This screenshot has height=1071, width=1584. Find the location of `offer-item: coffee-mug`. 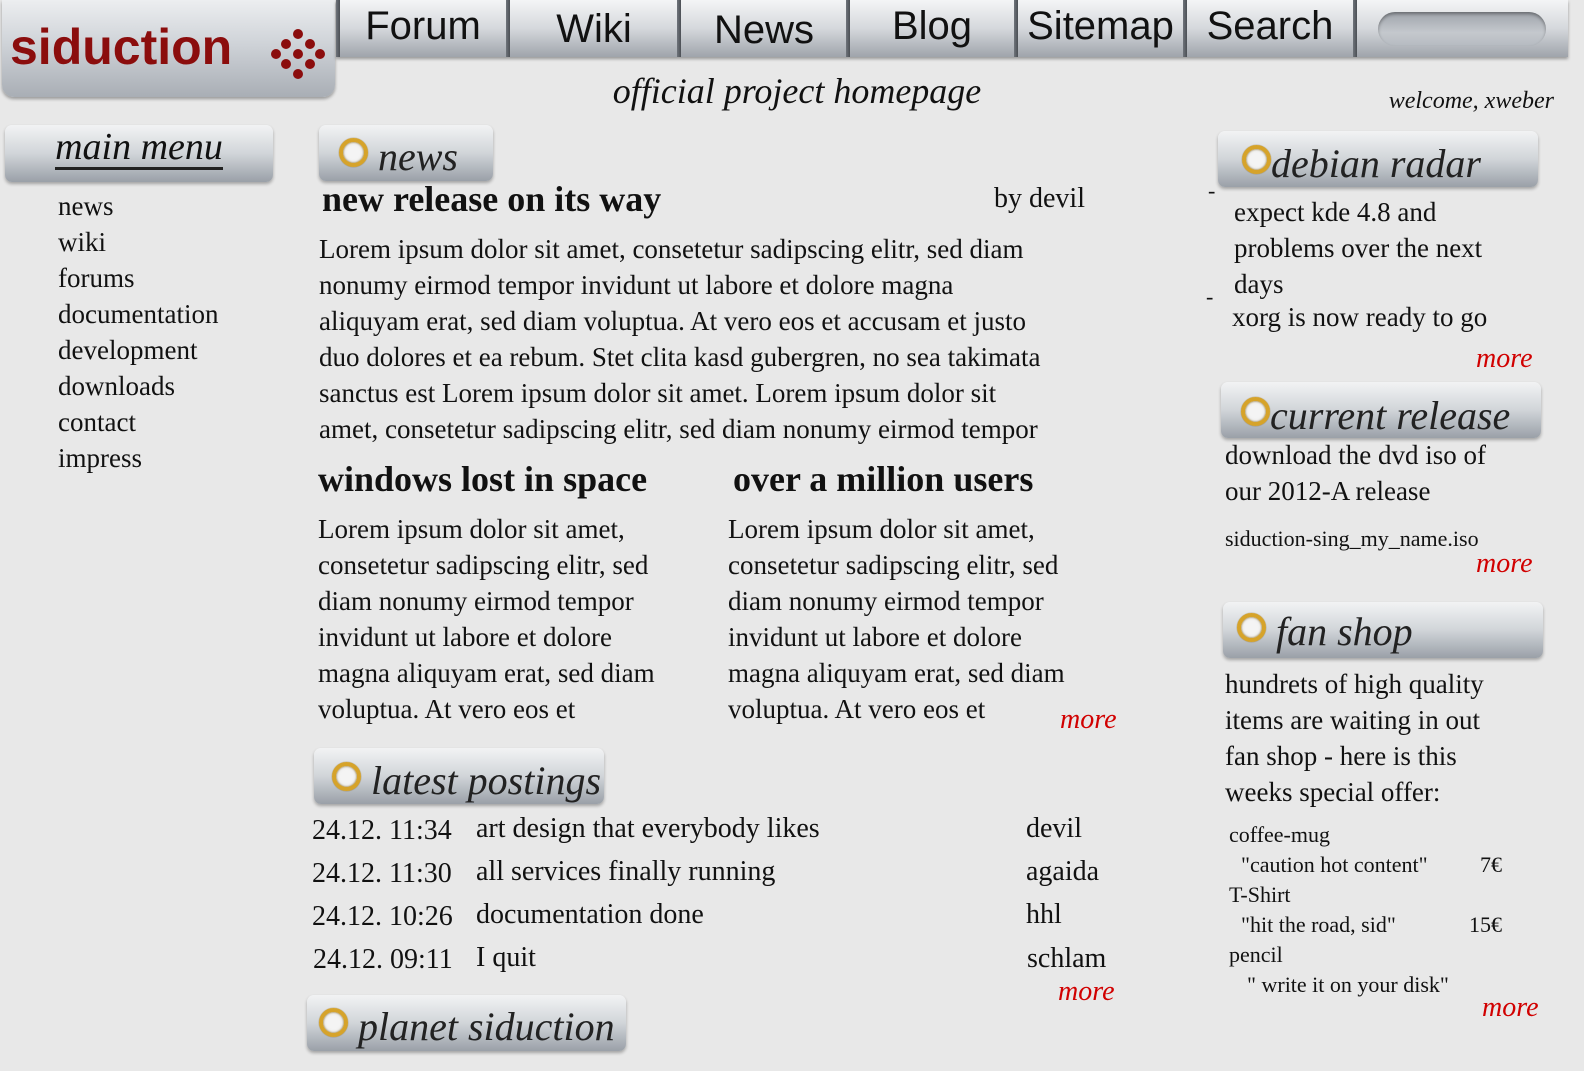

offer-item: coffee-mug is located at coordinates (1279, 835).